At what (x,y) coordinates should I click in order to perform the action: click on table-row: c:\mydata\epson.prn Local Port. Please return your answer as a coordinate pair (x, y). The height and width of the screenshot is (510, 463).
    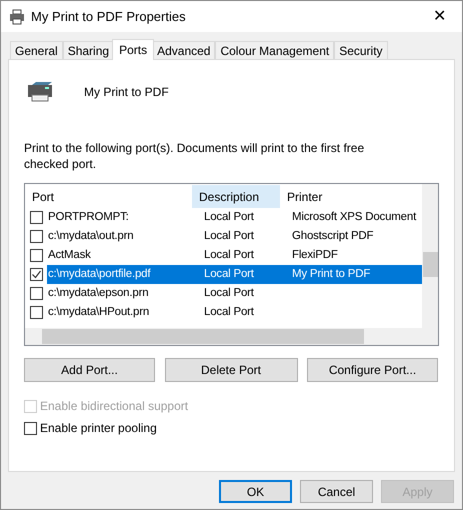
    Looking at the image, I should click on (236, 293).